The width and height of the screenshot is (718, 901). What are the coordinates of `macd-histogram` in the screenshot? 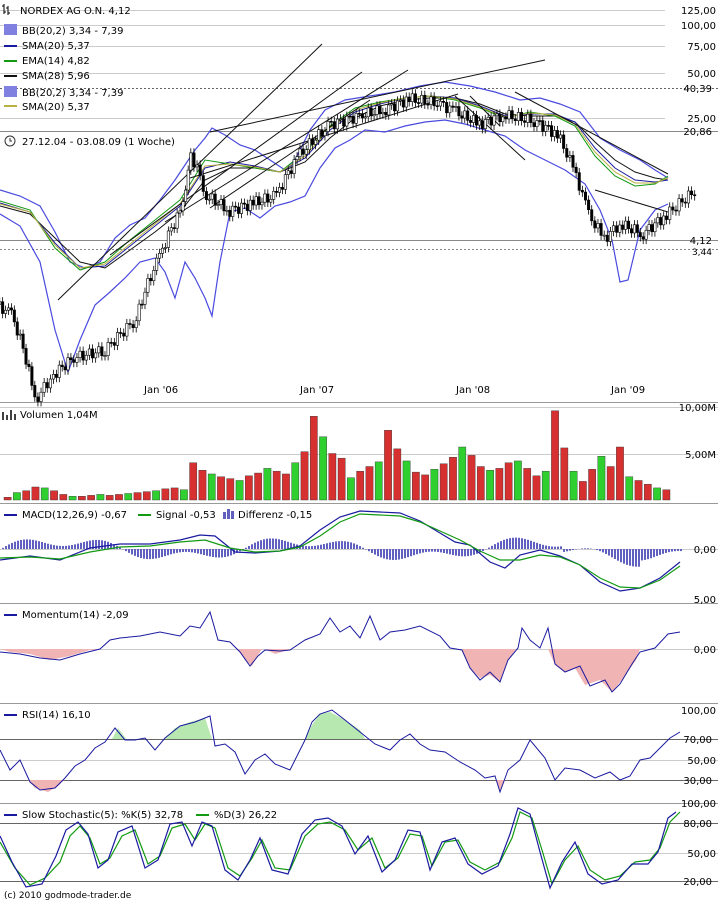 It's located at (342, 552).